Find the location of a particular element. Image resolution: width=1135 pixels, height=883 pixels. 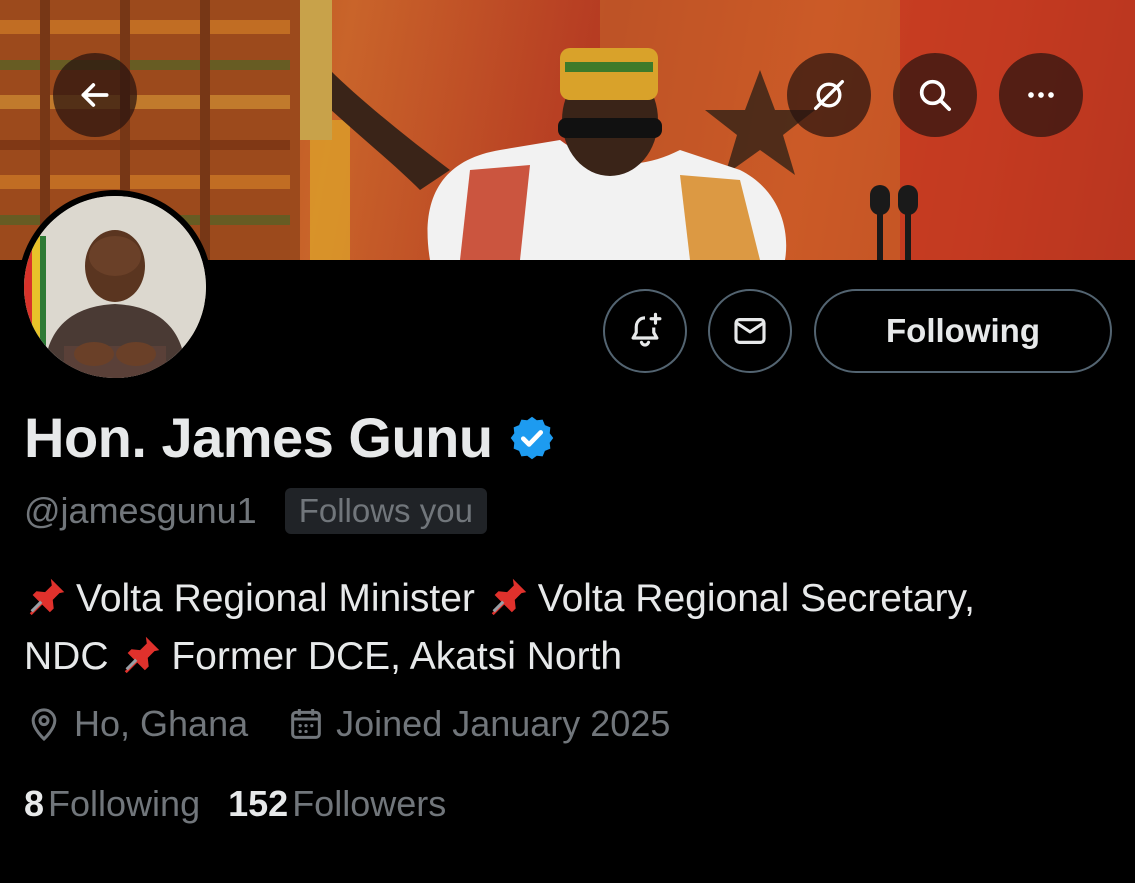

avatar-image is located at coordinates (115, 287).